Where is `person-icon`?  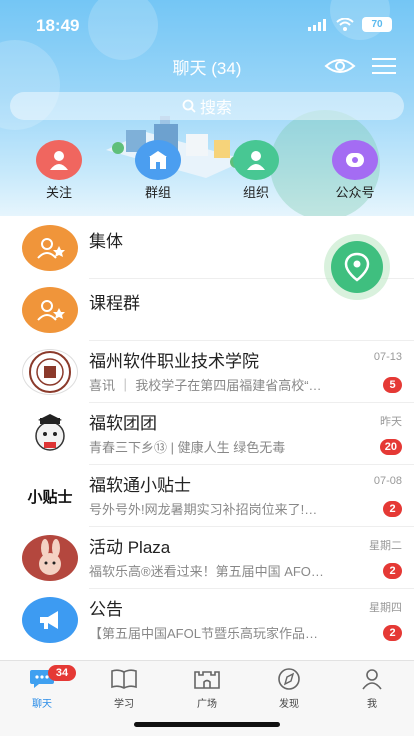 person-icon is located at coordinates (372, 679).